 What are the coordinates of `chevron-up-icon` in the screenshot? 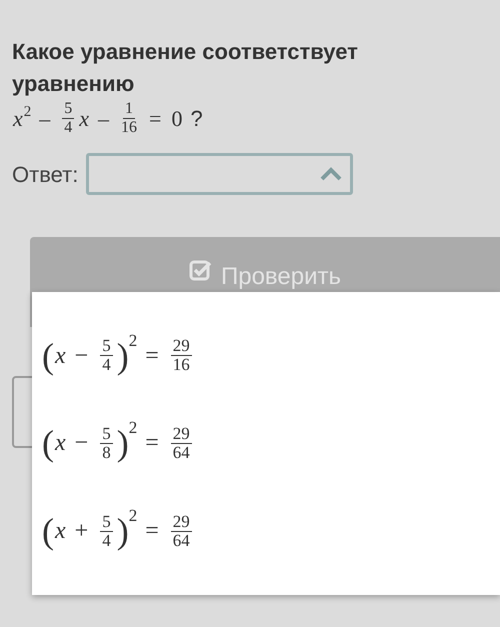 It's located at (331, 174).